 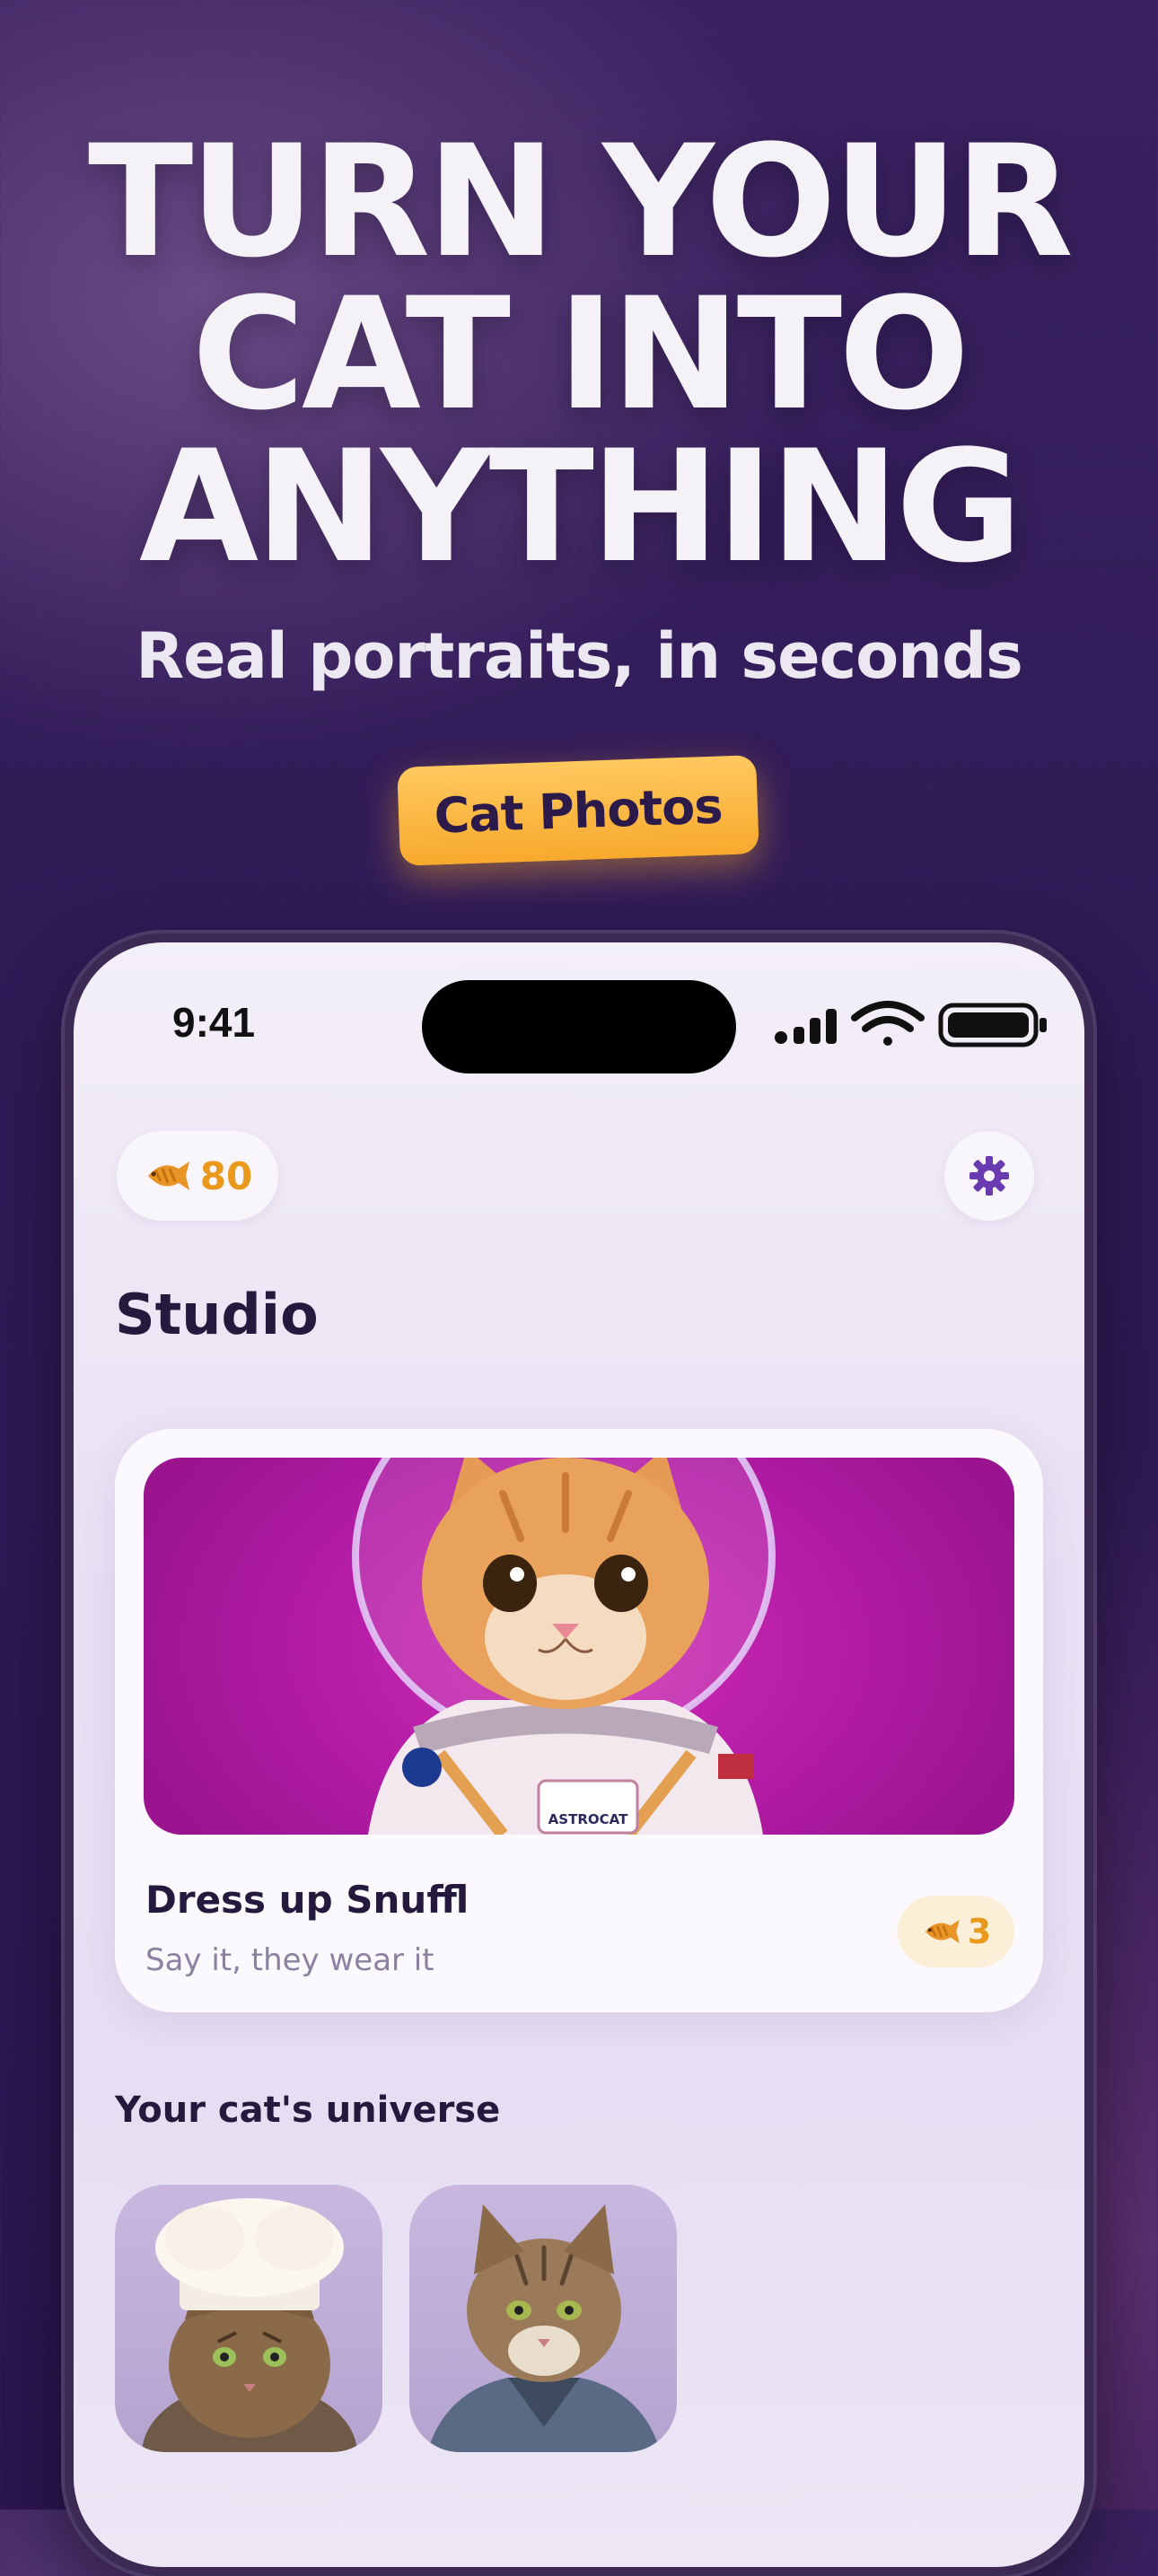 I want to click on hero-title-line-1: TURN YOUR, so click(x=580, y=201).